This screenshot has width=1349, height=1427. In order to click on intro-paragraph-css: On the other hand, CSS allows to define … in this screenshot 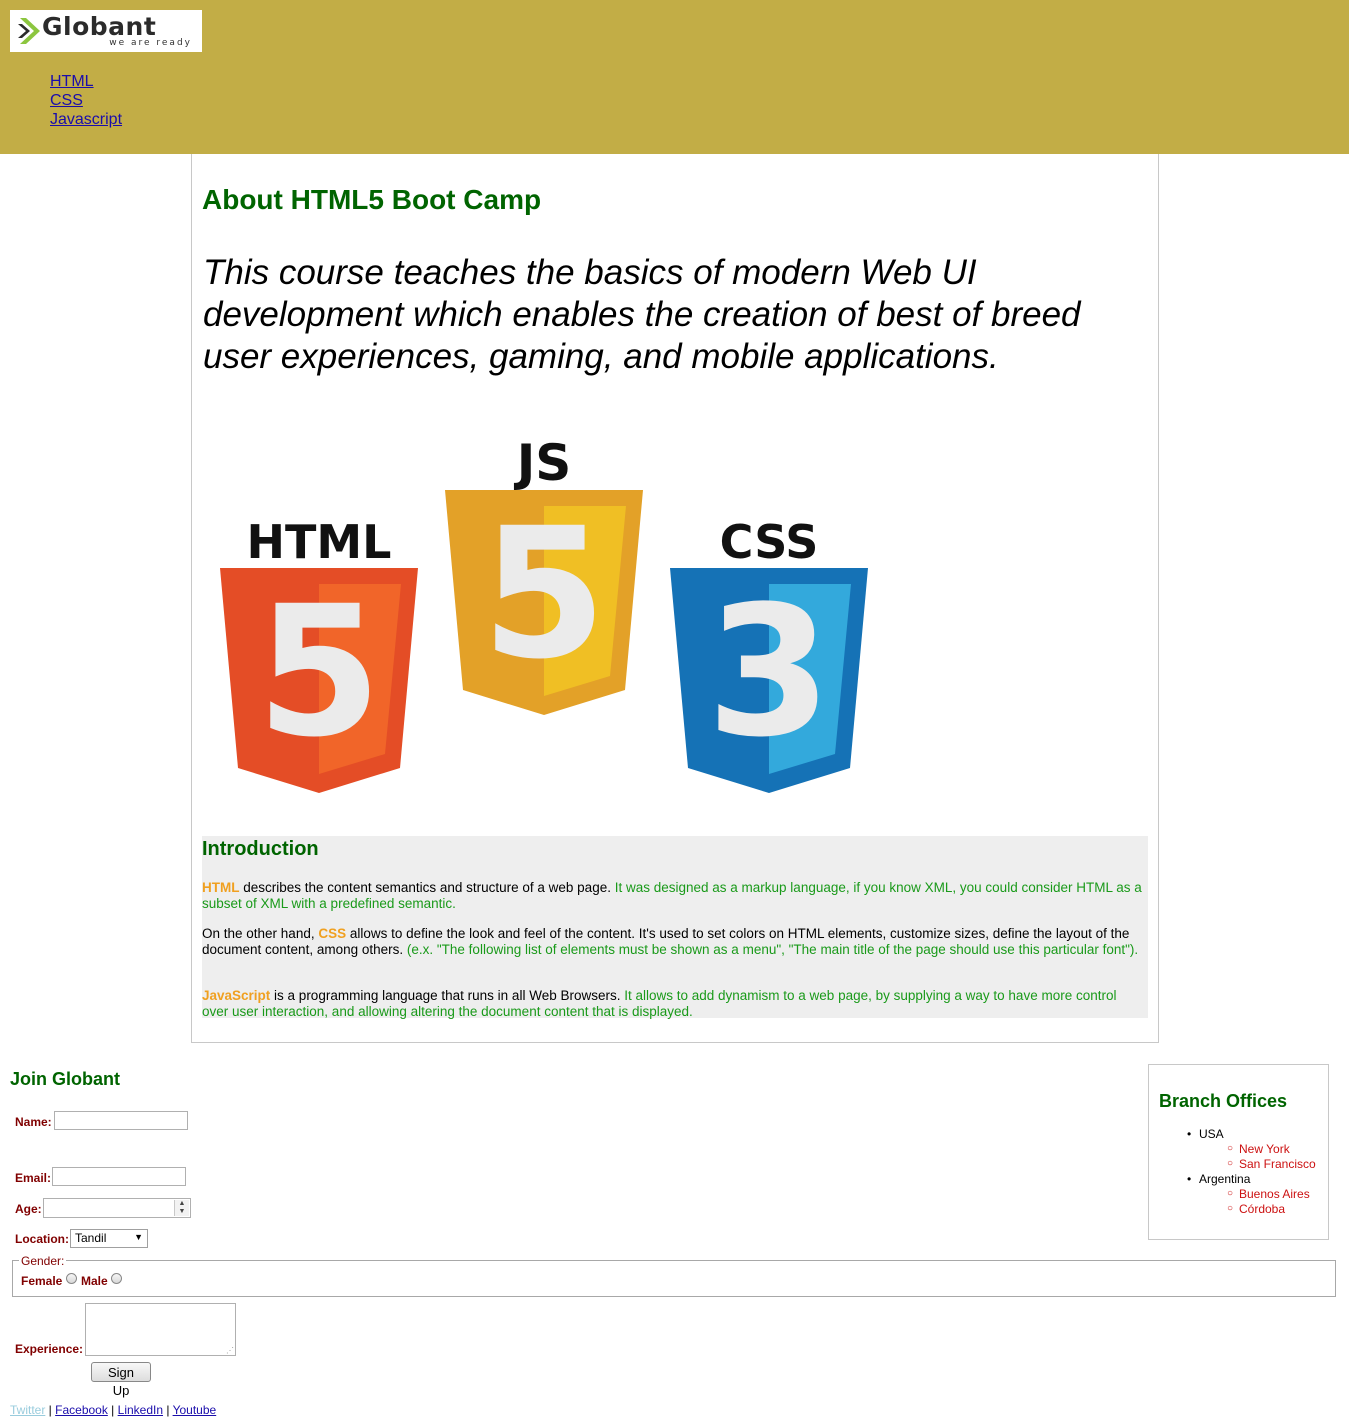, I will do `click(672, 942)`.